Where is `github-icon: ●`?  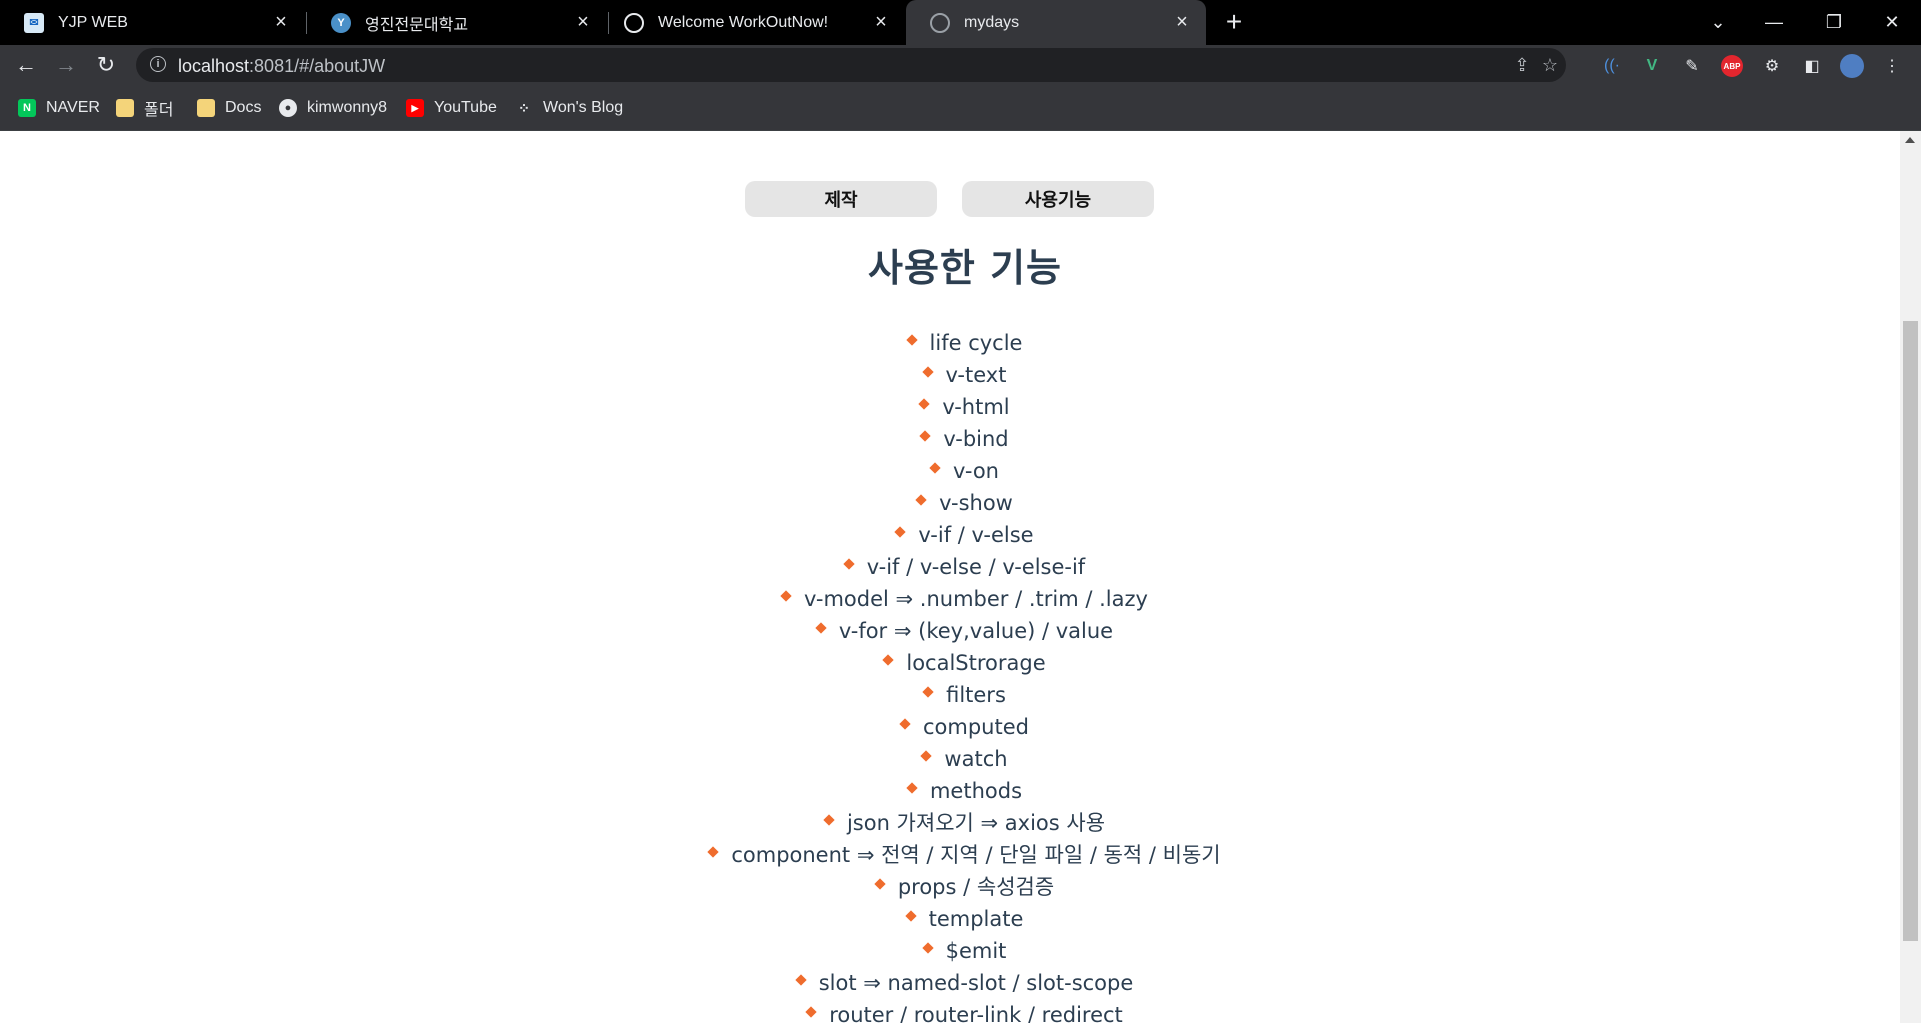
github-icon: ● is located at coordinates (288, 108).